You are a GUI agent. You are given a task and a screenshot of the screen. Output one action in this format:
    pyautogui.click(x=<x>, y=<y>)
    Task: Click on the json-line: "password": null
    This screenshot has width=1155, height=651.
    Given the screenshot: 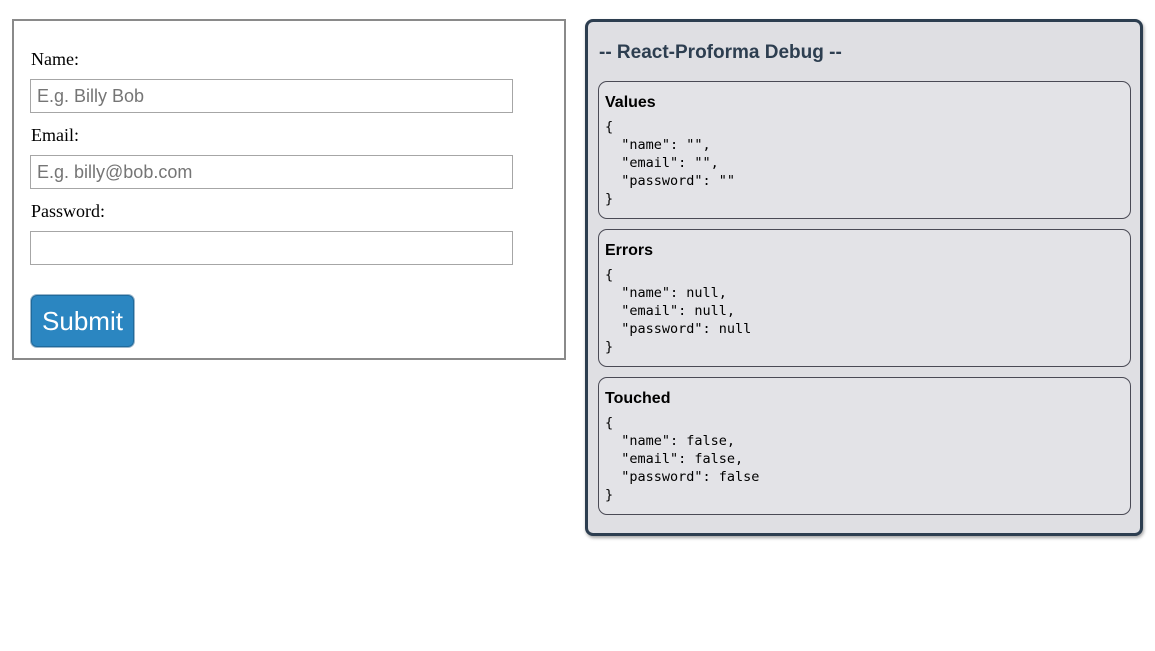 What is the action you would take?
    pyautogui.click(x=678, y=329)
    